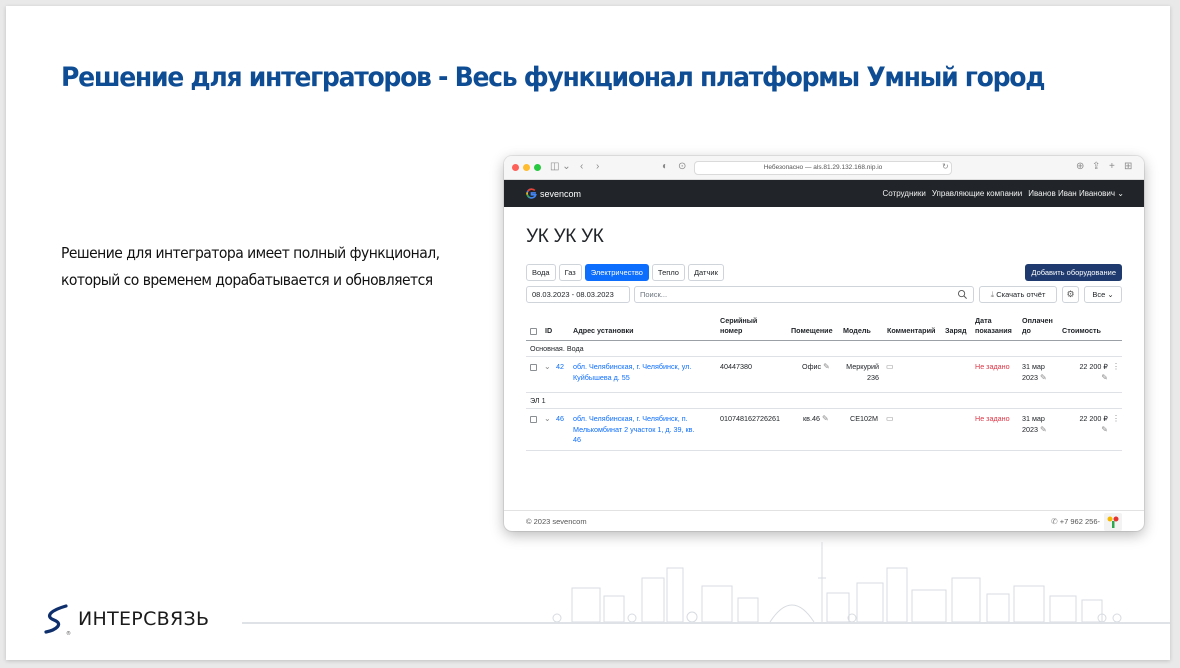 The image size is (1180, 668). Describe the element at coordinates (977, 193) in the screenshot. I see `nav-management-companies: Управляющие компании` at that location.